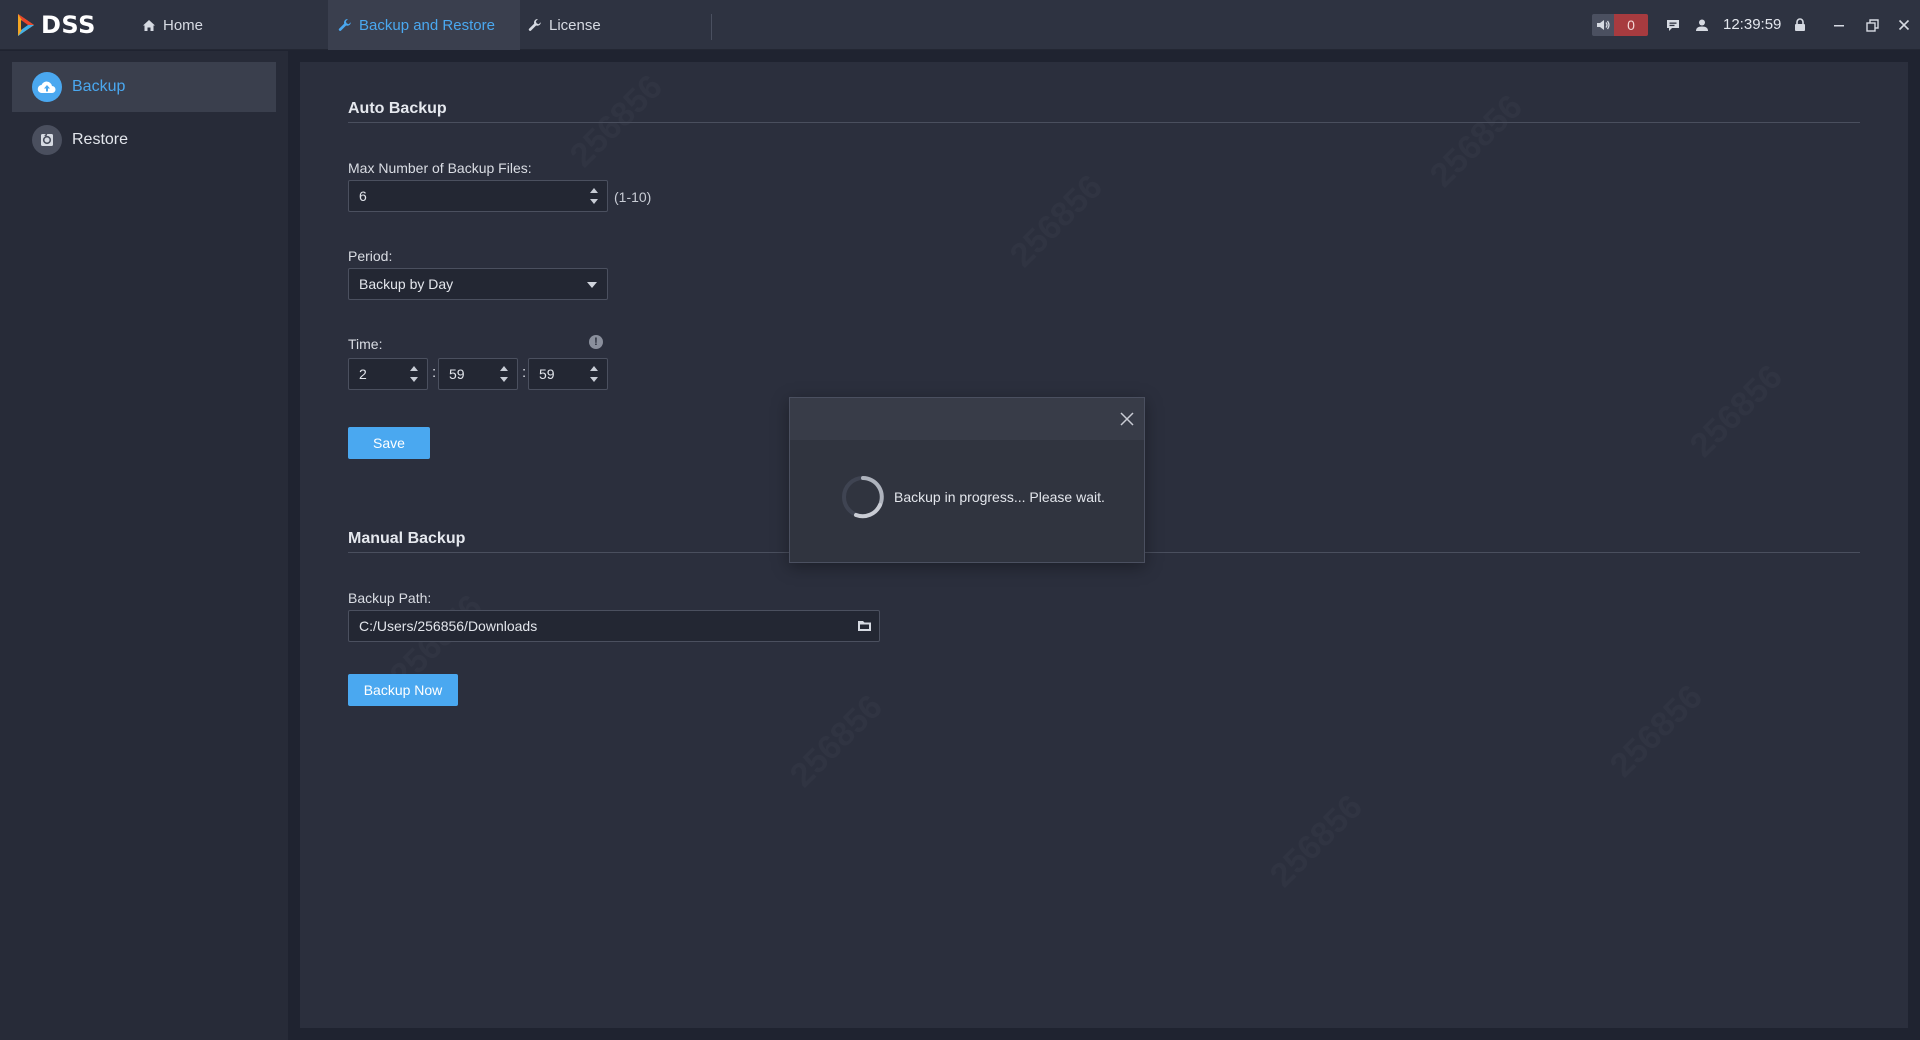 The width and height of the screenshot is (1920, 1040). What do you see at coordinates (568, 374) in the screenshot?
I see `time-second-input: 59` at bounding box center [568, 374].